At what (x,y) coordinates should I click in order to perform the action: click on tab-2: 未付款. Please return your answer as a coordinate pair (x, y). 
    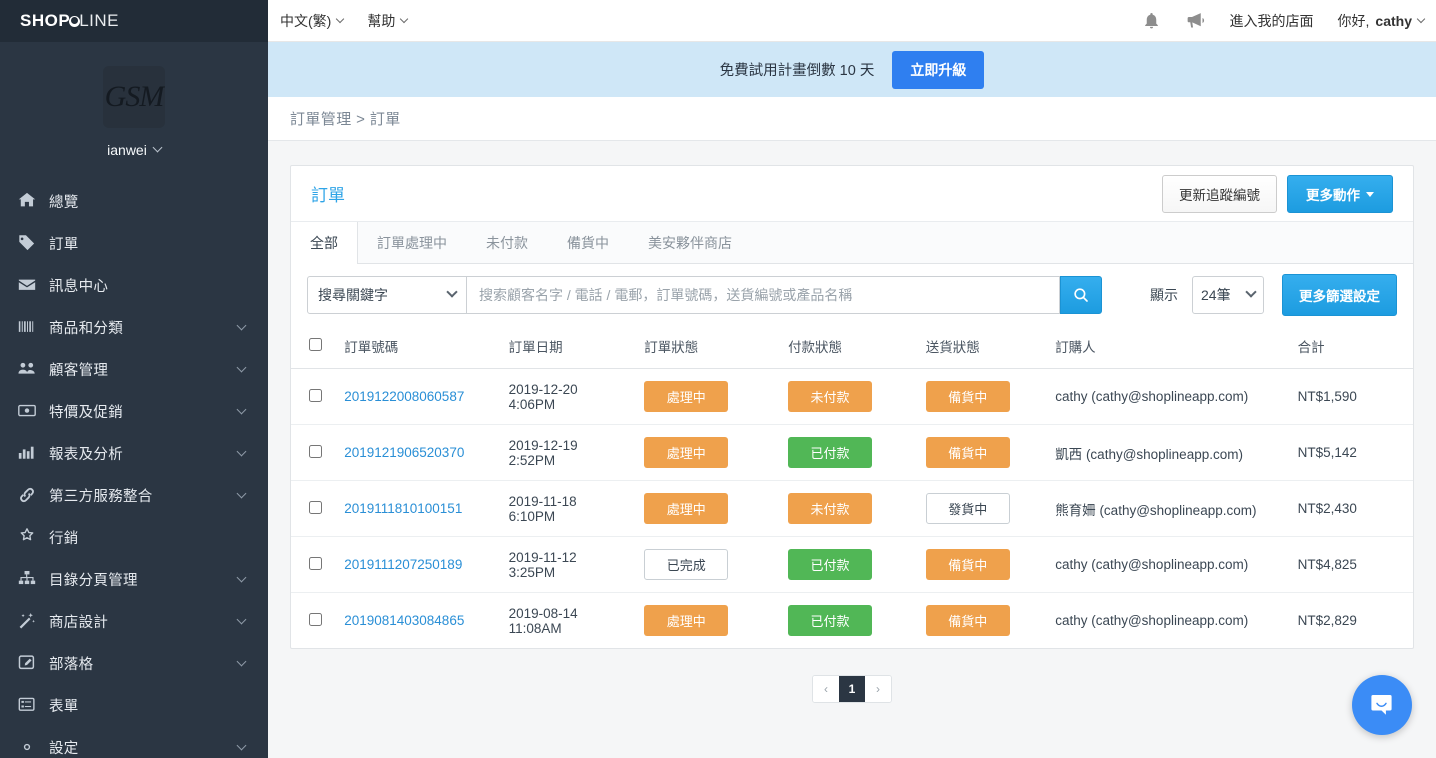
    Looking at the image, I should click on (507, 242).